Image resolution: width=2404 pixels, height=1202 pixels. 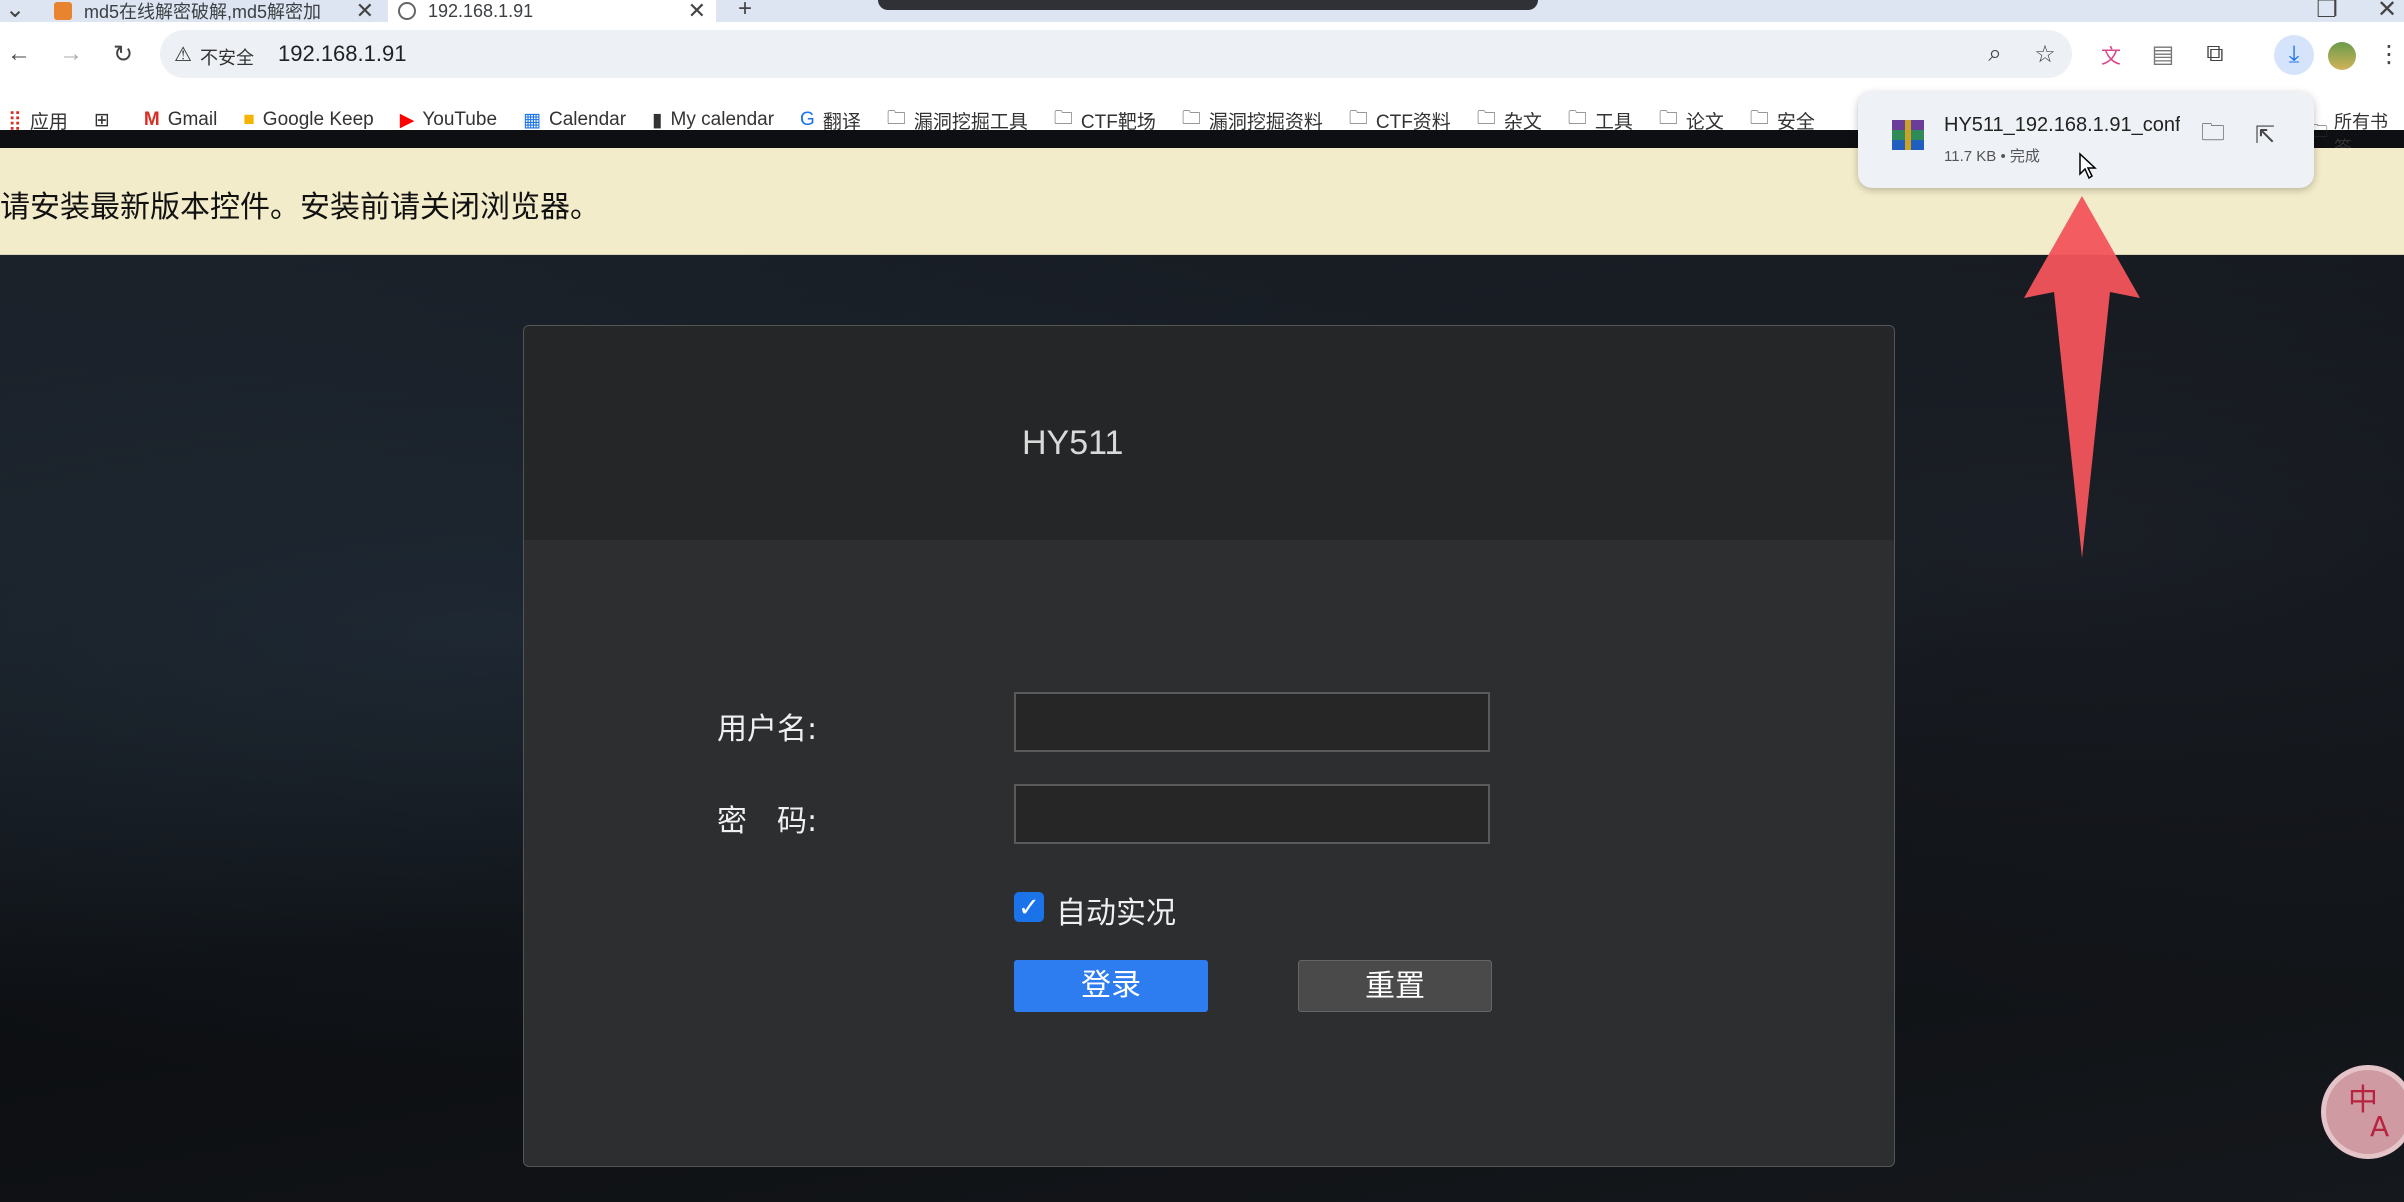 What do you see at coordinates (2045, 54) in the screenshot?
I see `bookmark-star-icon: ☆` at bounding box center [2045, 54].